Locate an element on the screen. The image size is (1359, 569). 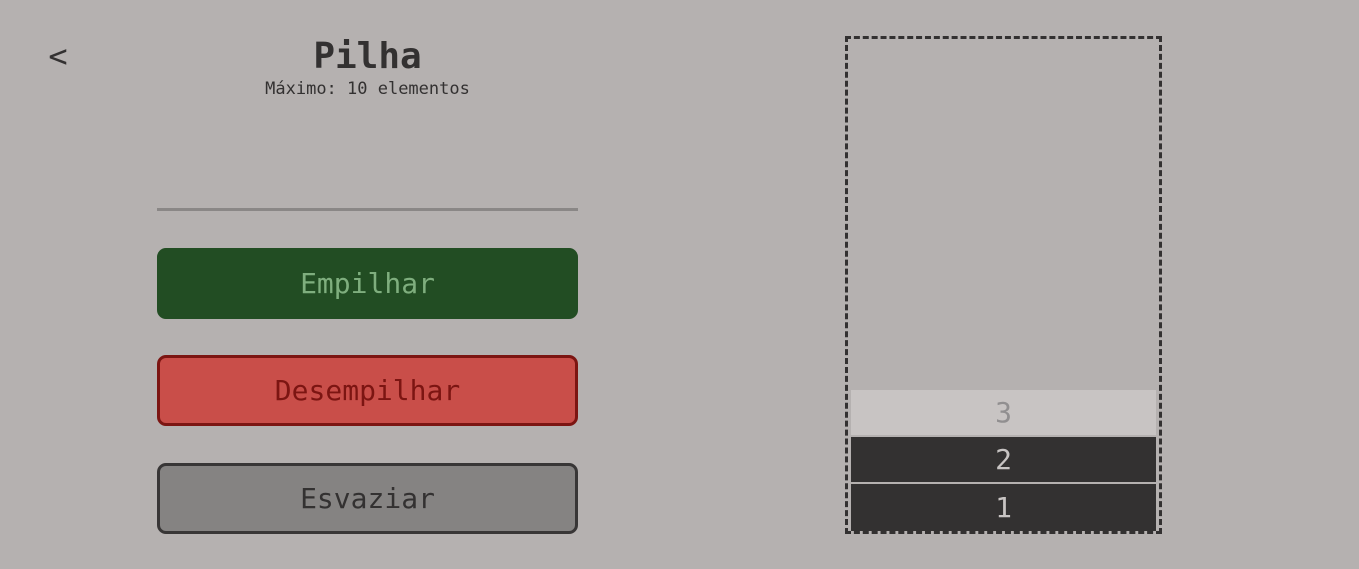
clear-button-label: Esvaziar is located at coordinates (367, 498).